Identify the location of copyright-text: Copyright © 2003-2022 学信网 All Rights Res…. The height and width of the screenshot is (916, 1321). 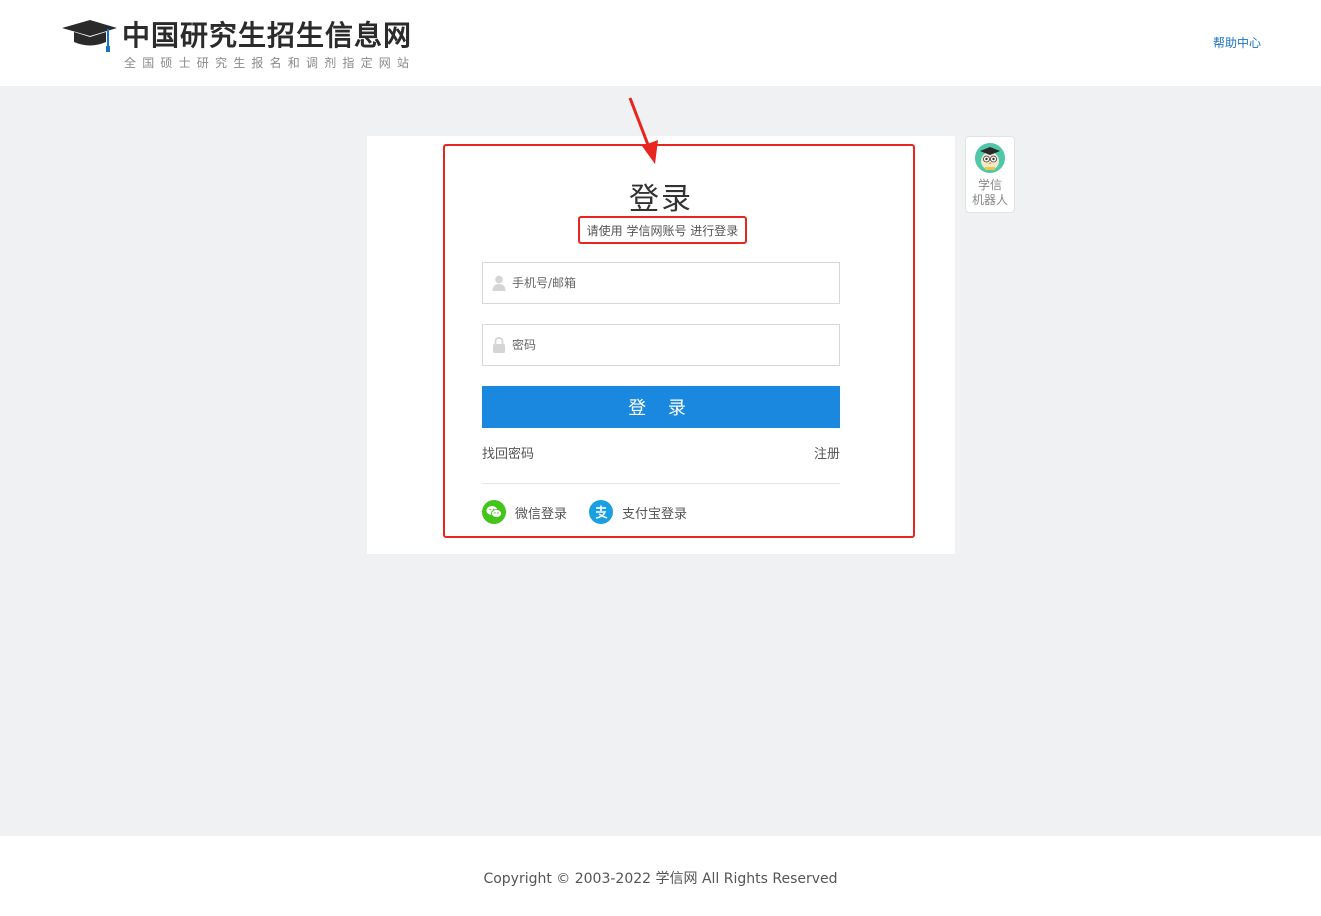
(660, 879).